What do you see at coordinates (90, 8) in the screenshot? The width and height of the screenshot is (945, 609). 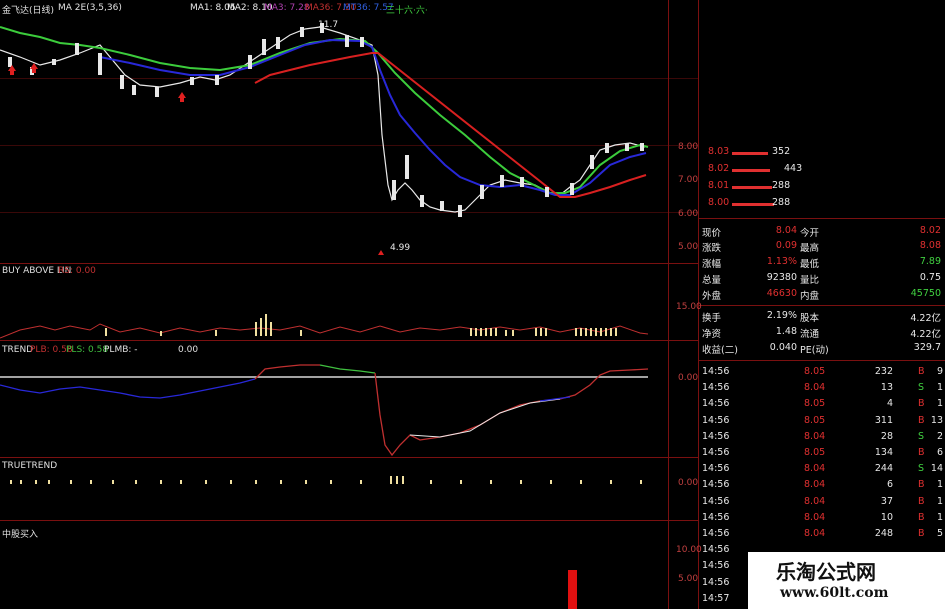 I see `ma-indicator-name: MA 2E(3,5,36)` at bounding box center [90, 8].